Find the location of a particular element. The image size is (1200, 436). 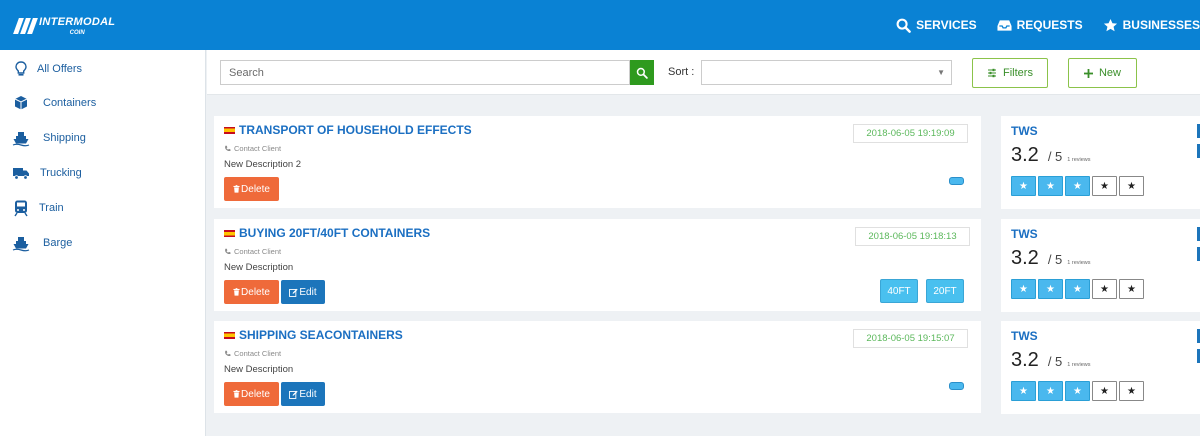

sidebar-item-label: Train is located at coordinates (51, 208).